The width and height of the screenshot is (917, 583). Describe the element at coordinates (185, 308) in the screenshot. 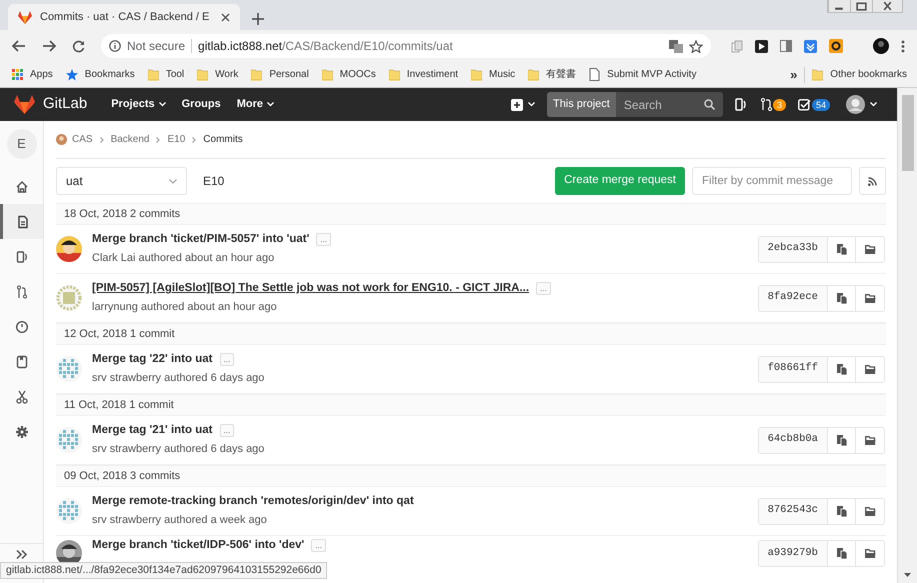

I see `commit-author-text: larrynung authored about an hour ago` at that location.